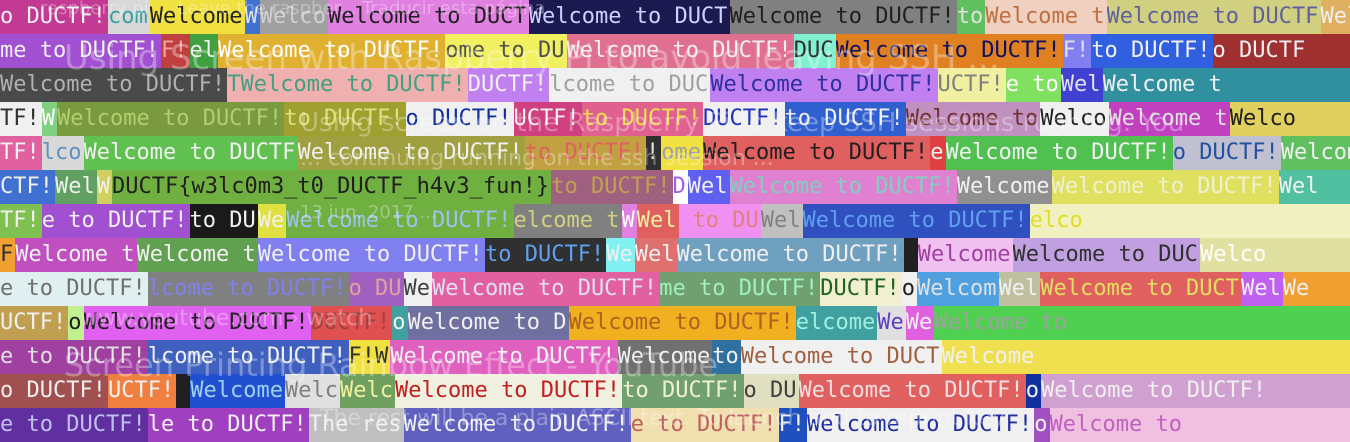 The image size is (1350, 442). What do you see at coordinates (21, 153) in the screenshot?
I see `text-segment: TF!` at bounding box center [21, 153].